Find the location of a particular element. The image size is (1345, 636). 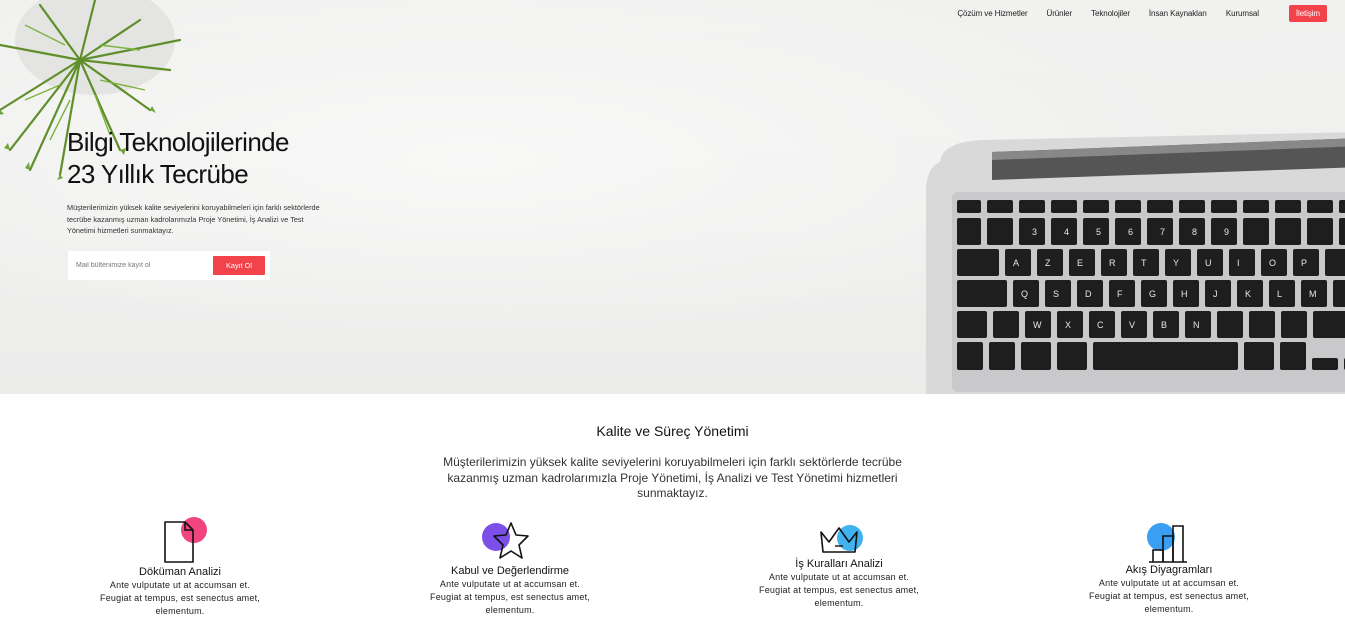

newsletter-form: Kayıt Ol is located at coordinates (169, 265).